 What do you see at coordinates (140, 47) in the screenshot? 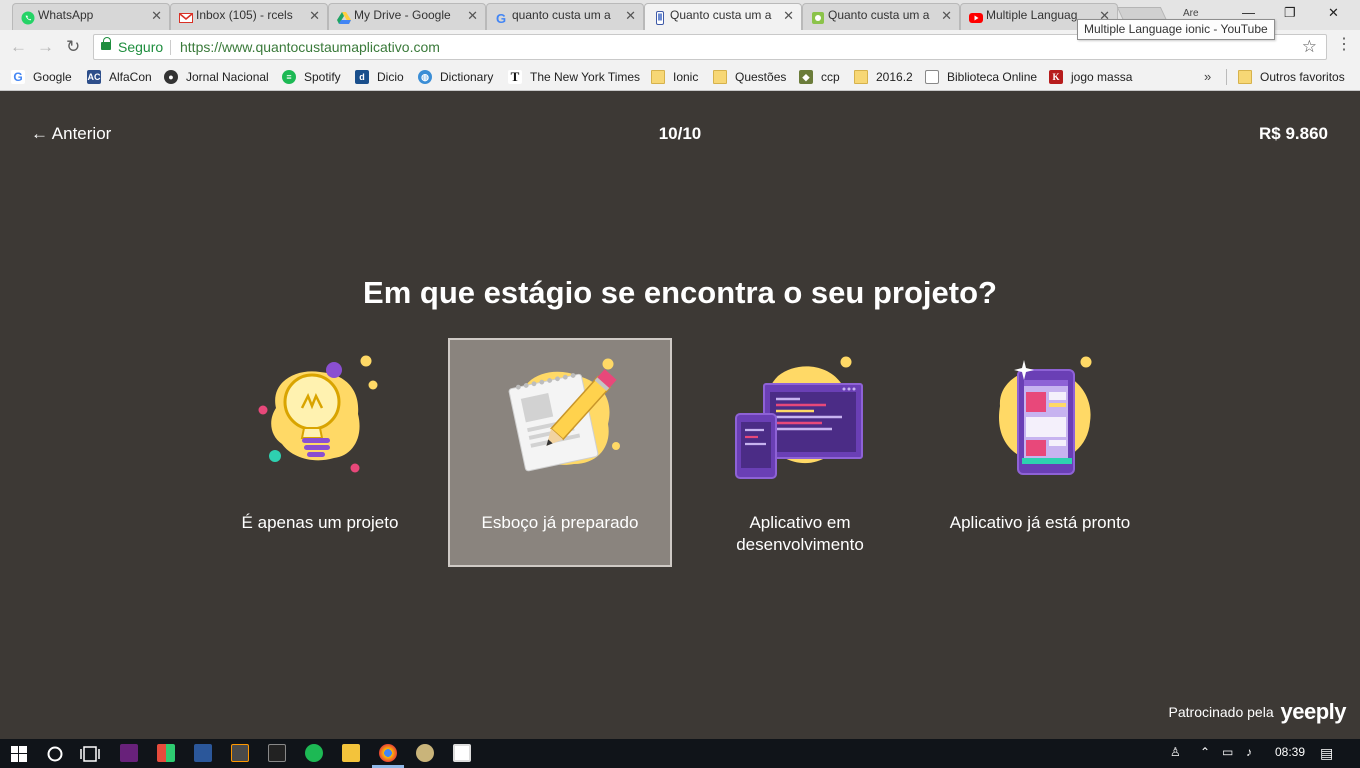
I see `security-label: Seguro` at bounding box center [140, 47].